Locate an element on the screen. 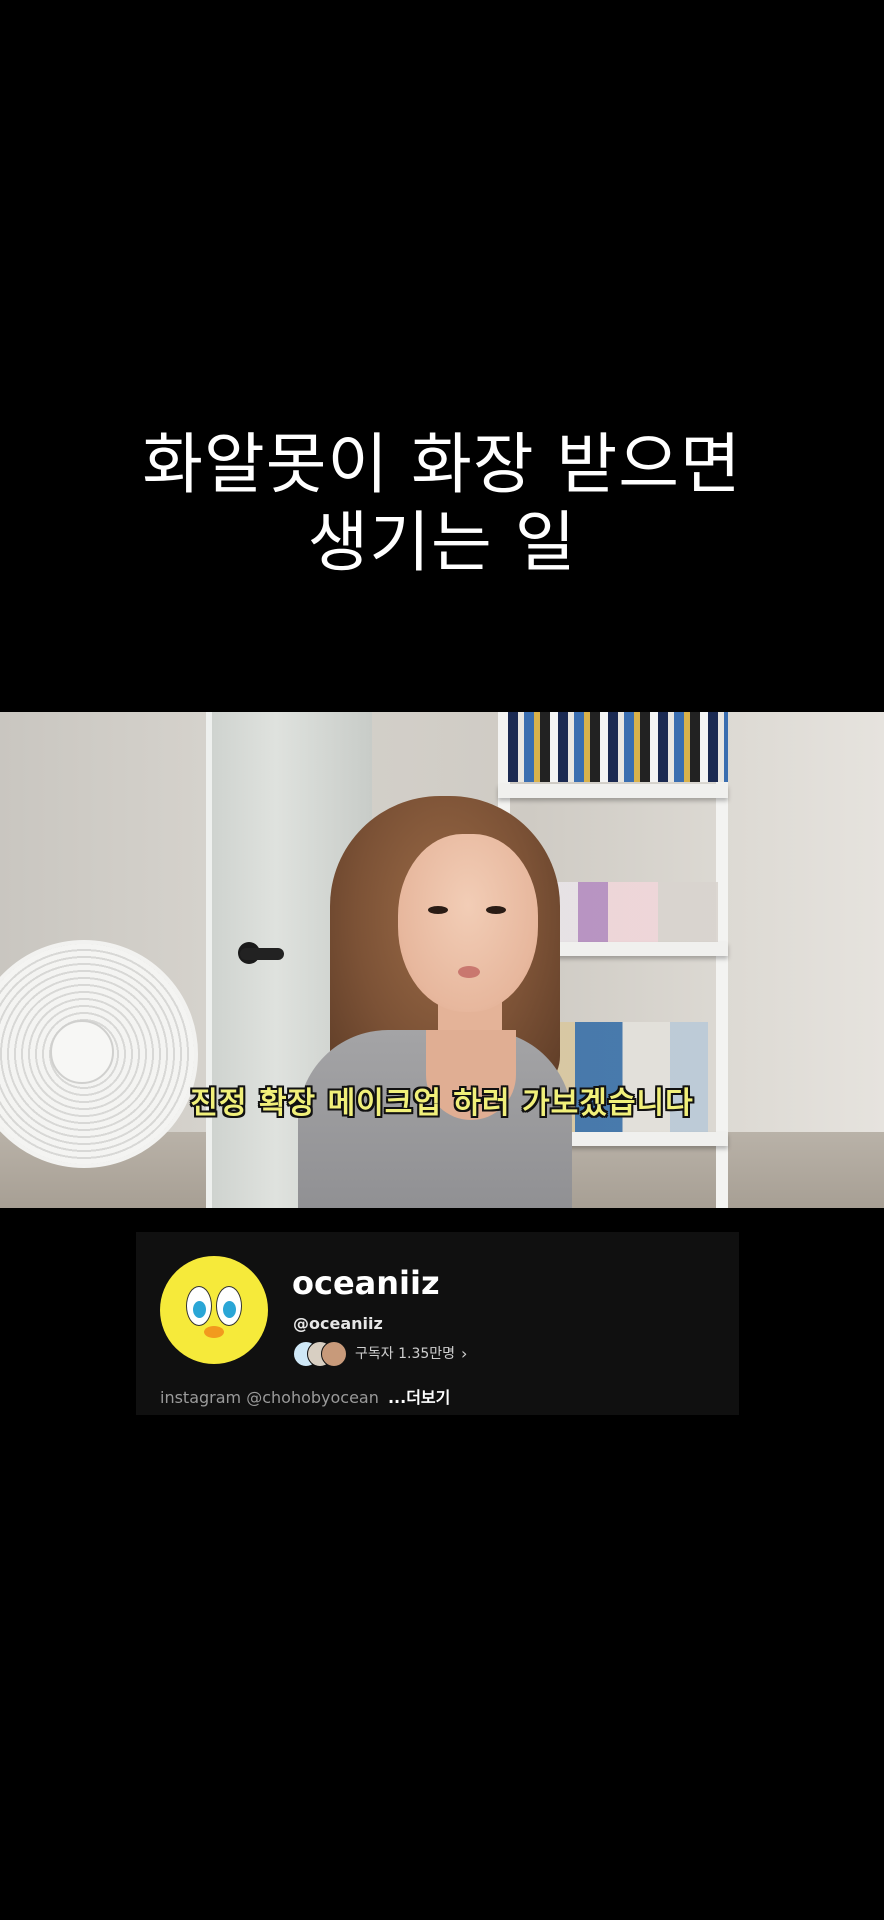  title-line-1: 화알못이 화장 받으면 is located at coordinates (442, 464).